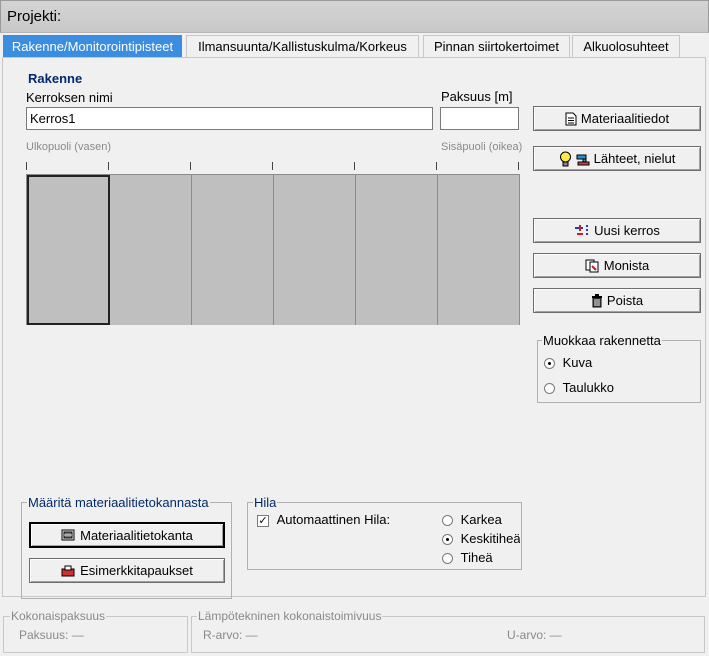  I want to click on layer-ruler, so click(273, 166).